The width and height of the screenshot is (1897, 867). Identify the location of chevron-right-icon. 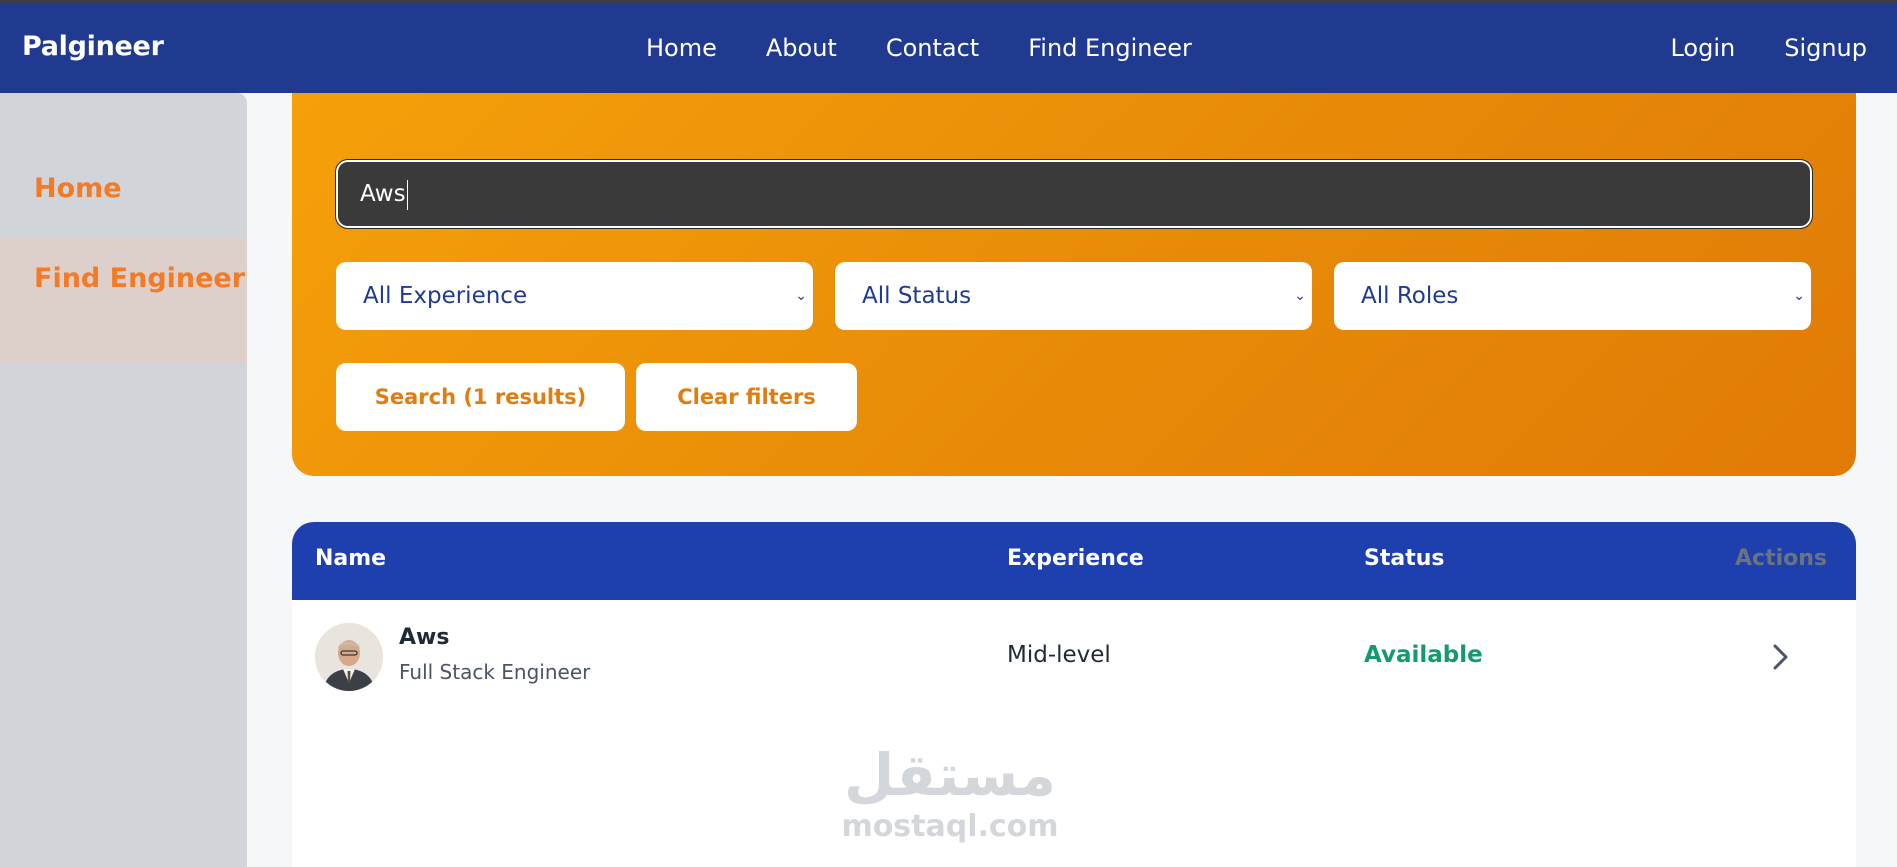
(1780, 657).